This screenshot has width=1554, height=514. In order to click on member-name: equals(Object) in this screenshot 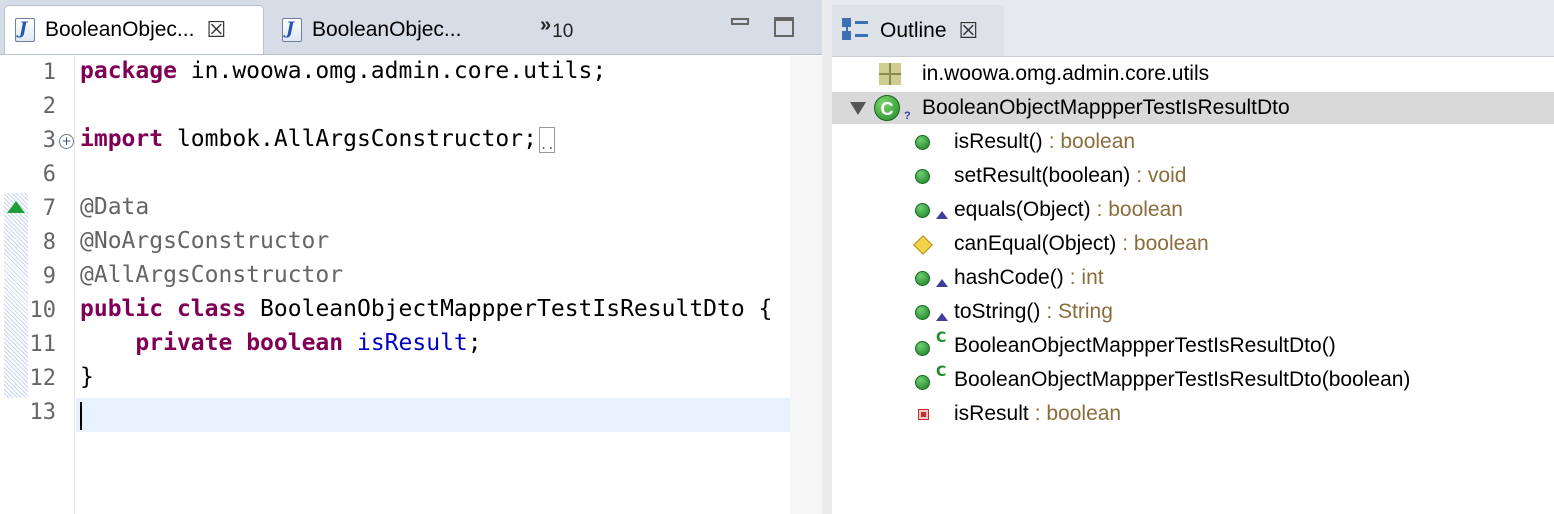, I will do `click(1022, 209)`.